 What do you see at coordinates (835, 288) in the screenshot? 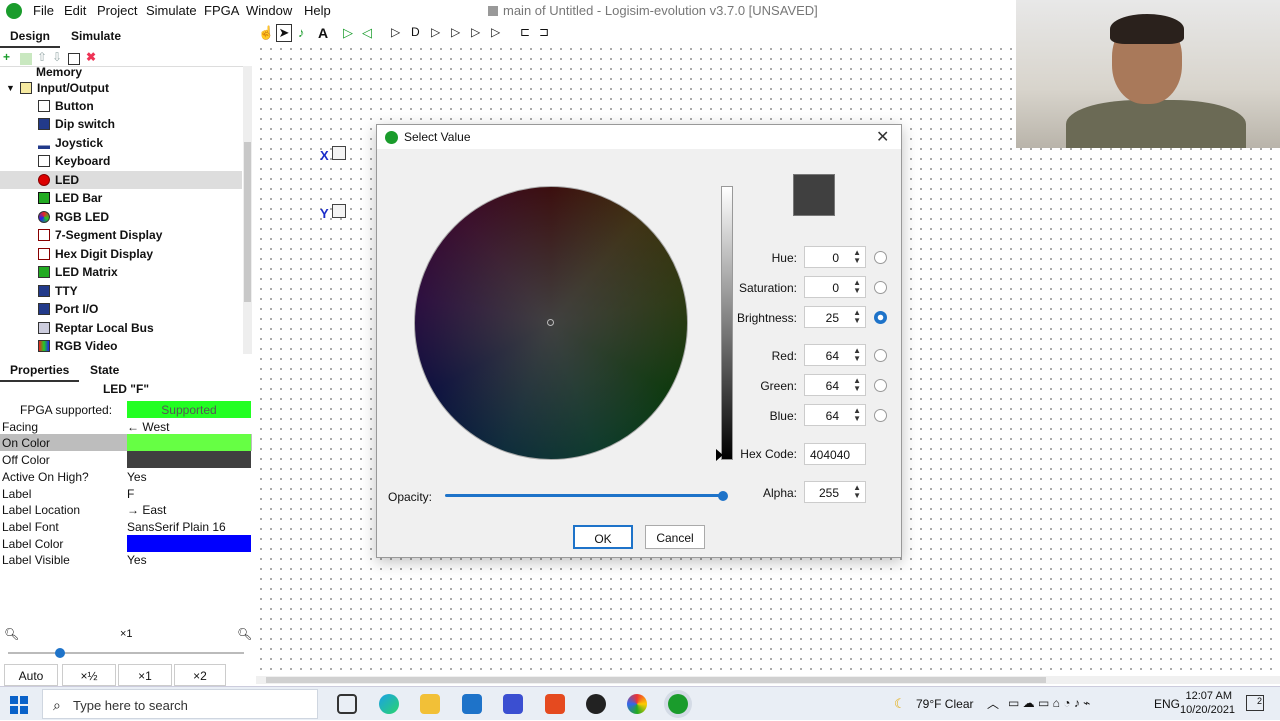
I see `saturation-value: 0` at bounding box center [835, 288].